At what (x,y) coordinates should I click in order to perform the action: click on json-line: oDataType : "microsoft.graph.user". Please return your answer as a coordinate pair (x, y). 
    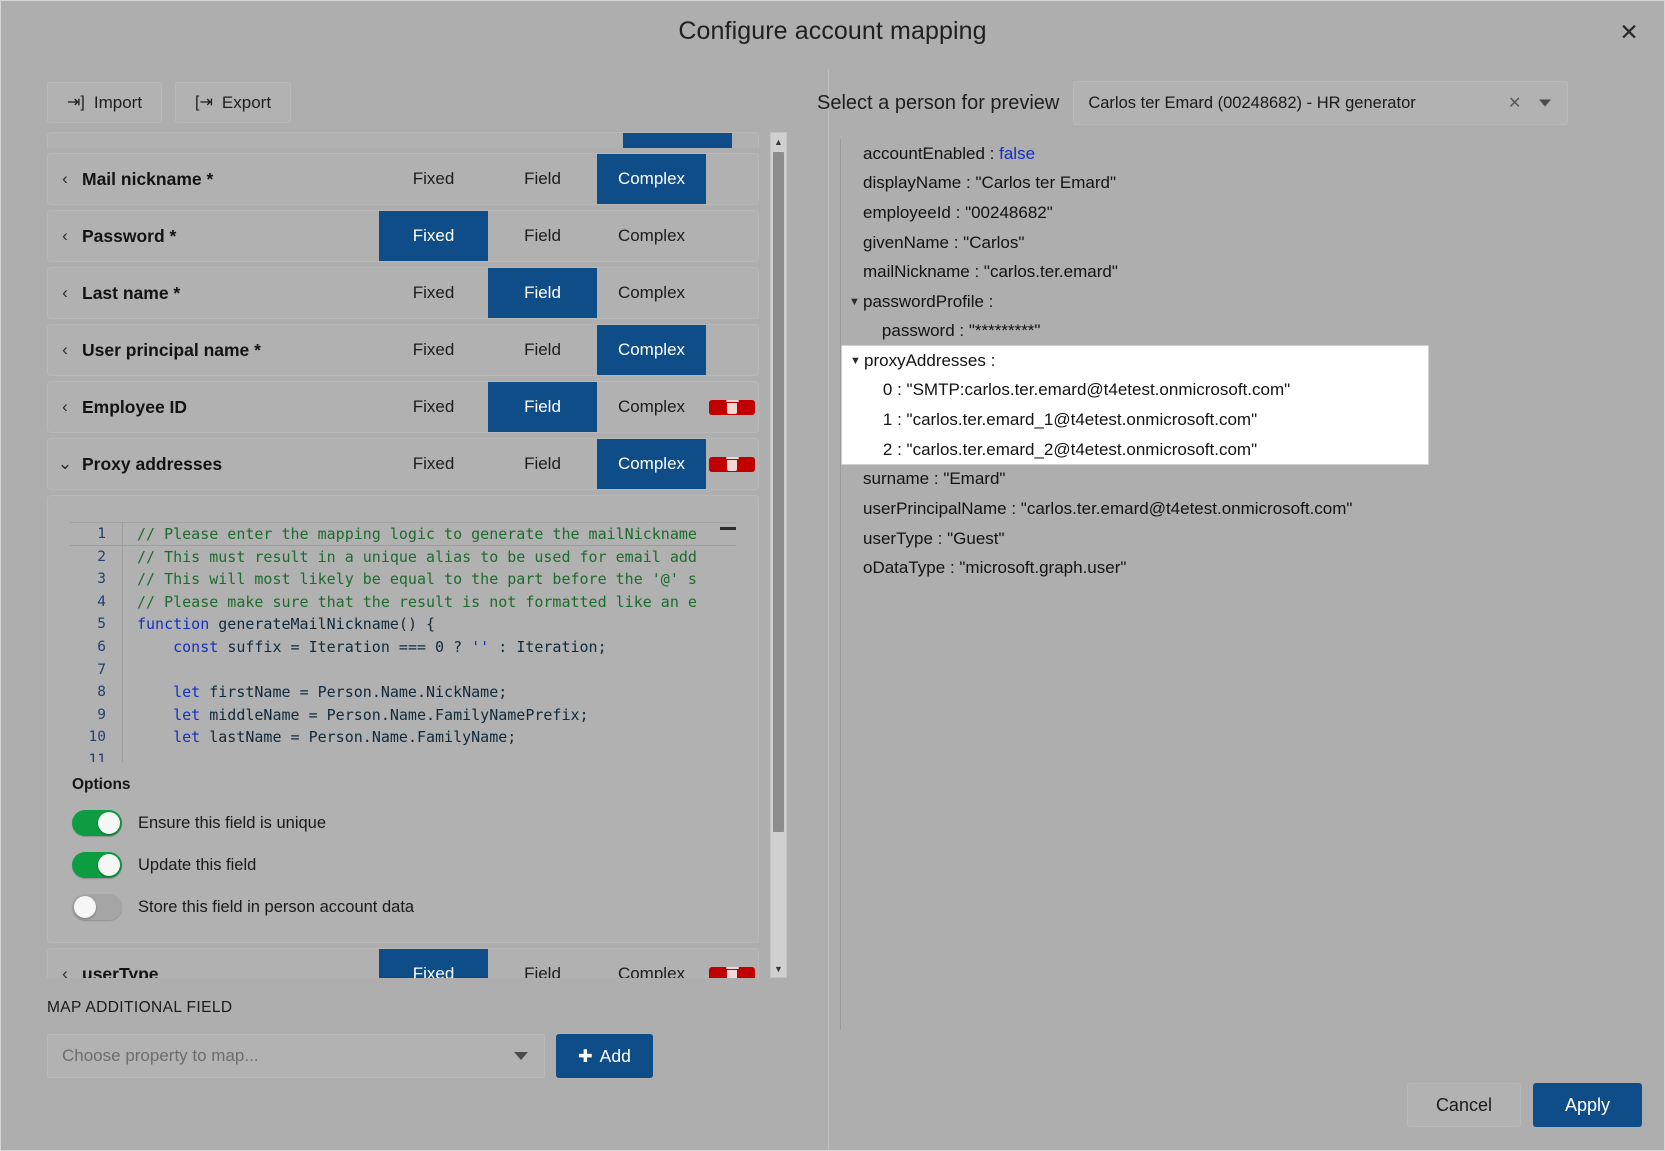
    Looking at the image, I should click on (1246, 568).